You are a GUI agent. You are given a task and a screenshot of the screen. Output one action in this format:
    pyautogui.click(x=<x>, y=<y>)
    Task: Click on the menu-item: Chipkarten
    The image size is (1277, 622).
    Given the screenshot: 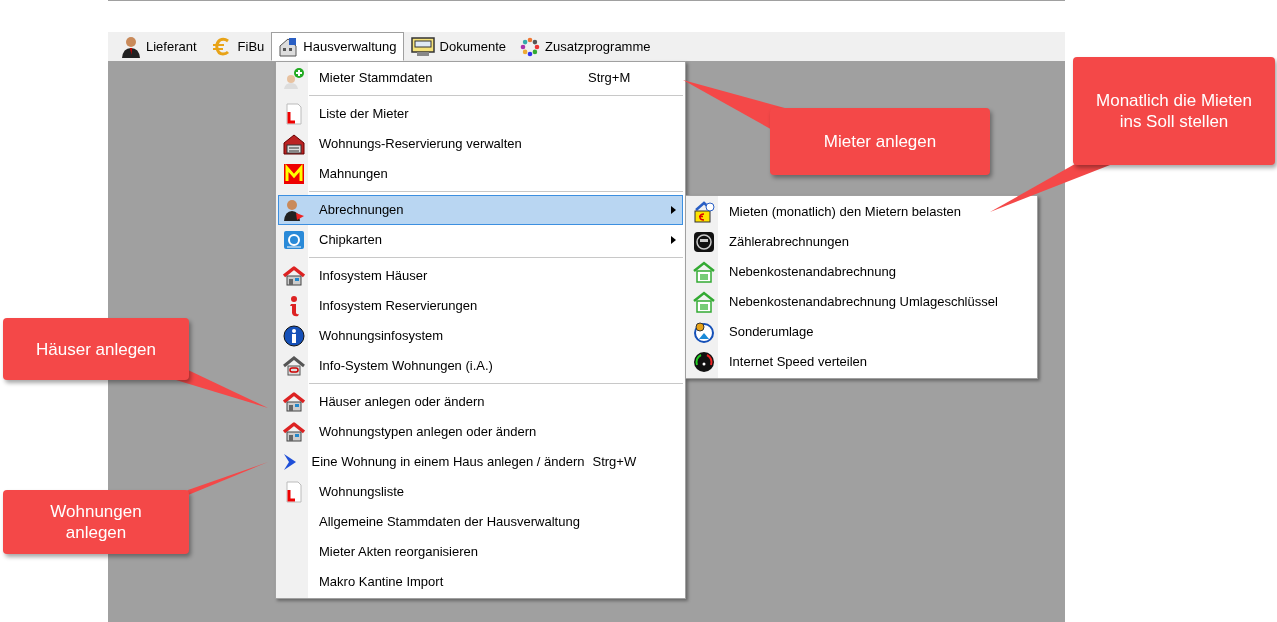 What is the action you would take?
    pyautogui.click(x=480, y=240)
    